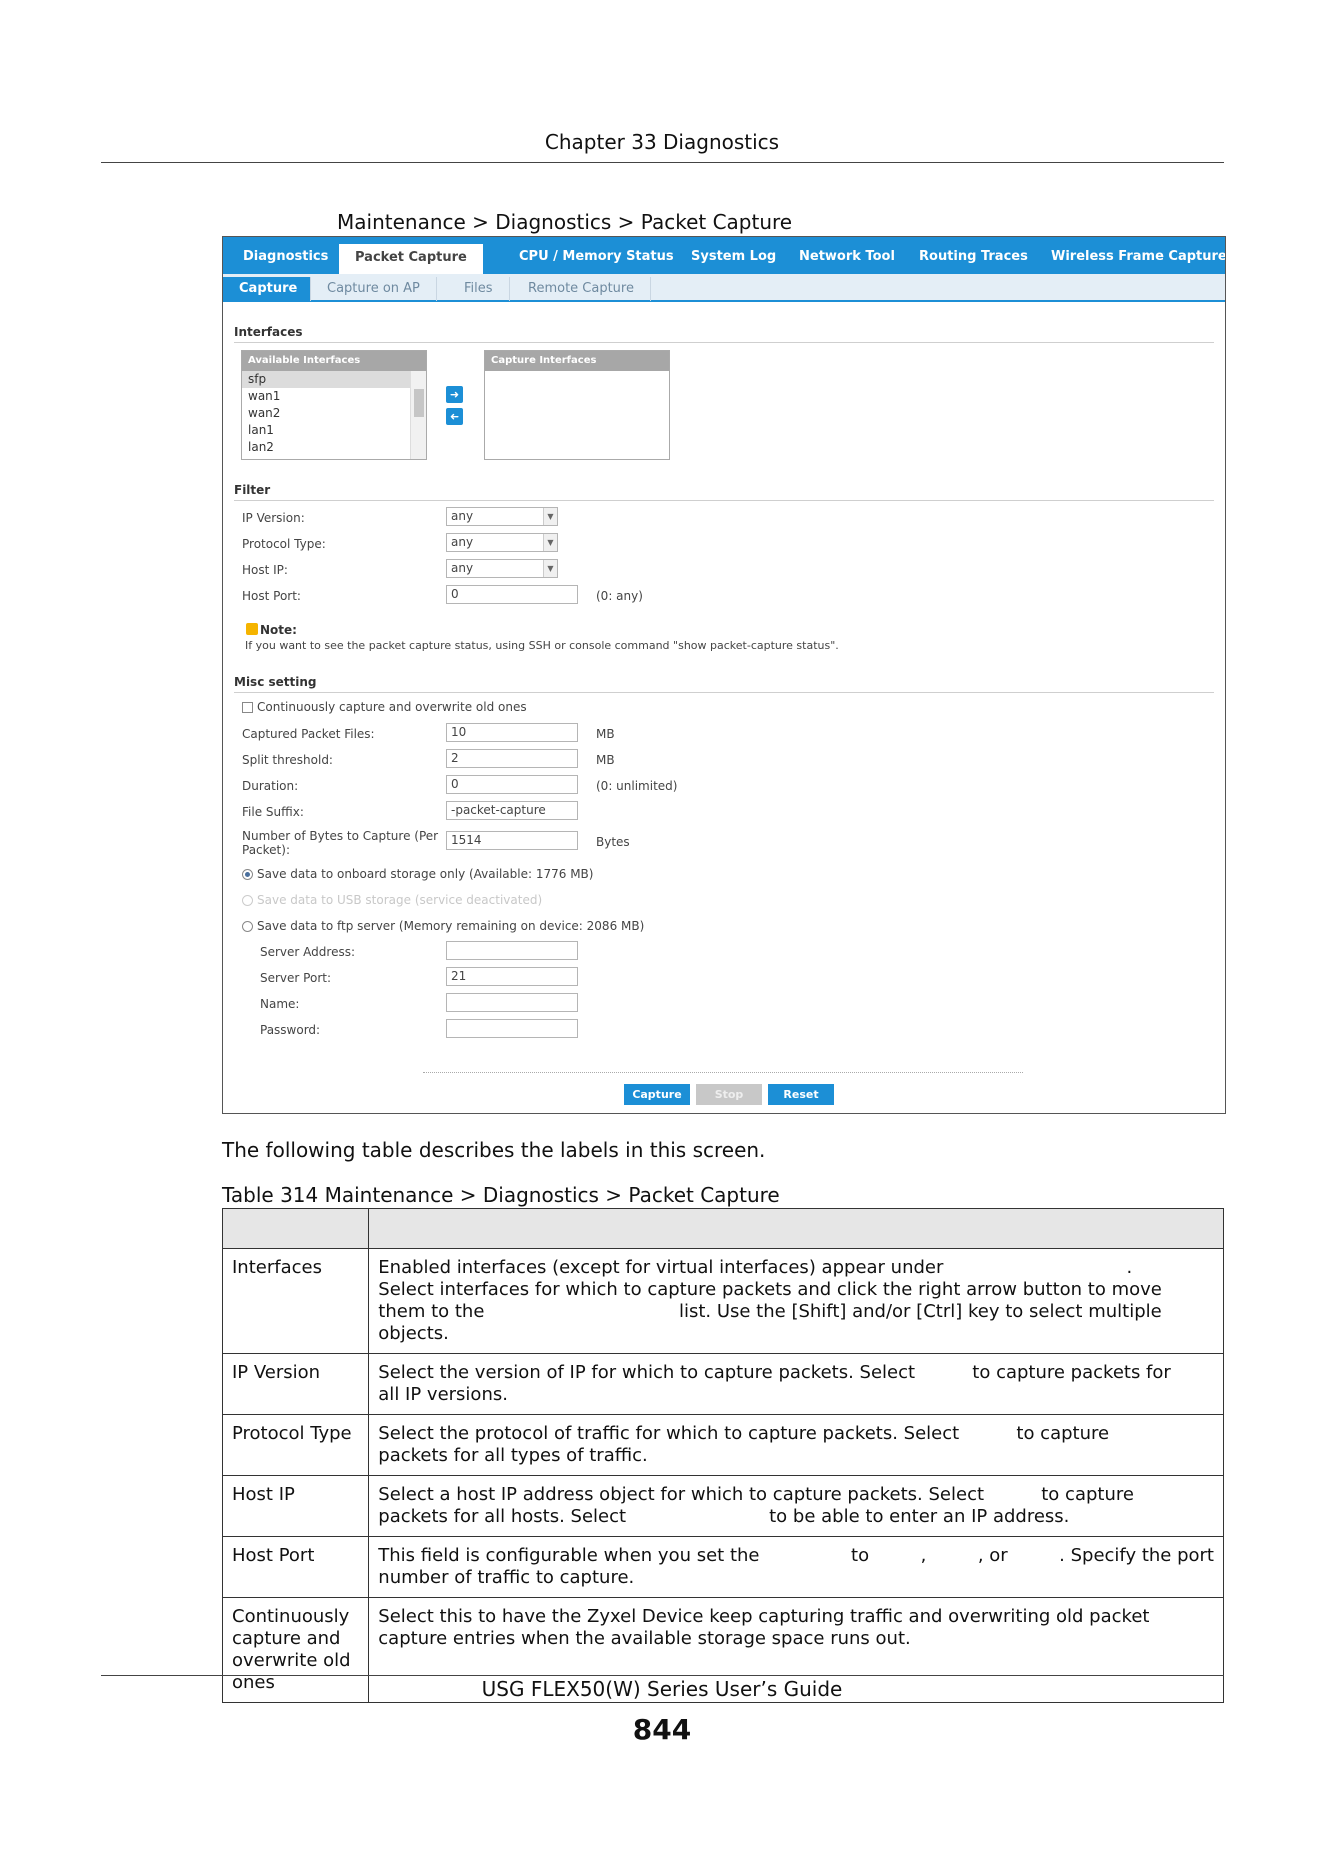 This screenshot has height=1872, width=1324. Describe the element at coordinates (275, 682) in the screenshot. I see `misc-section-title: Misc setting` at that location.